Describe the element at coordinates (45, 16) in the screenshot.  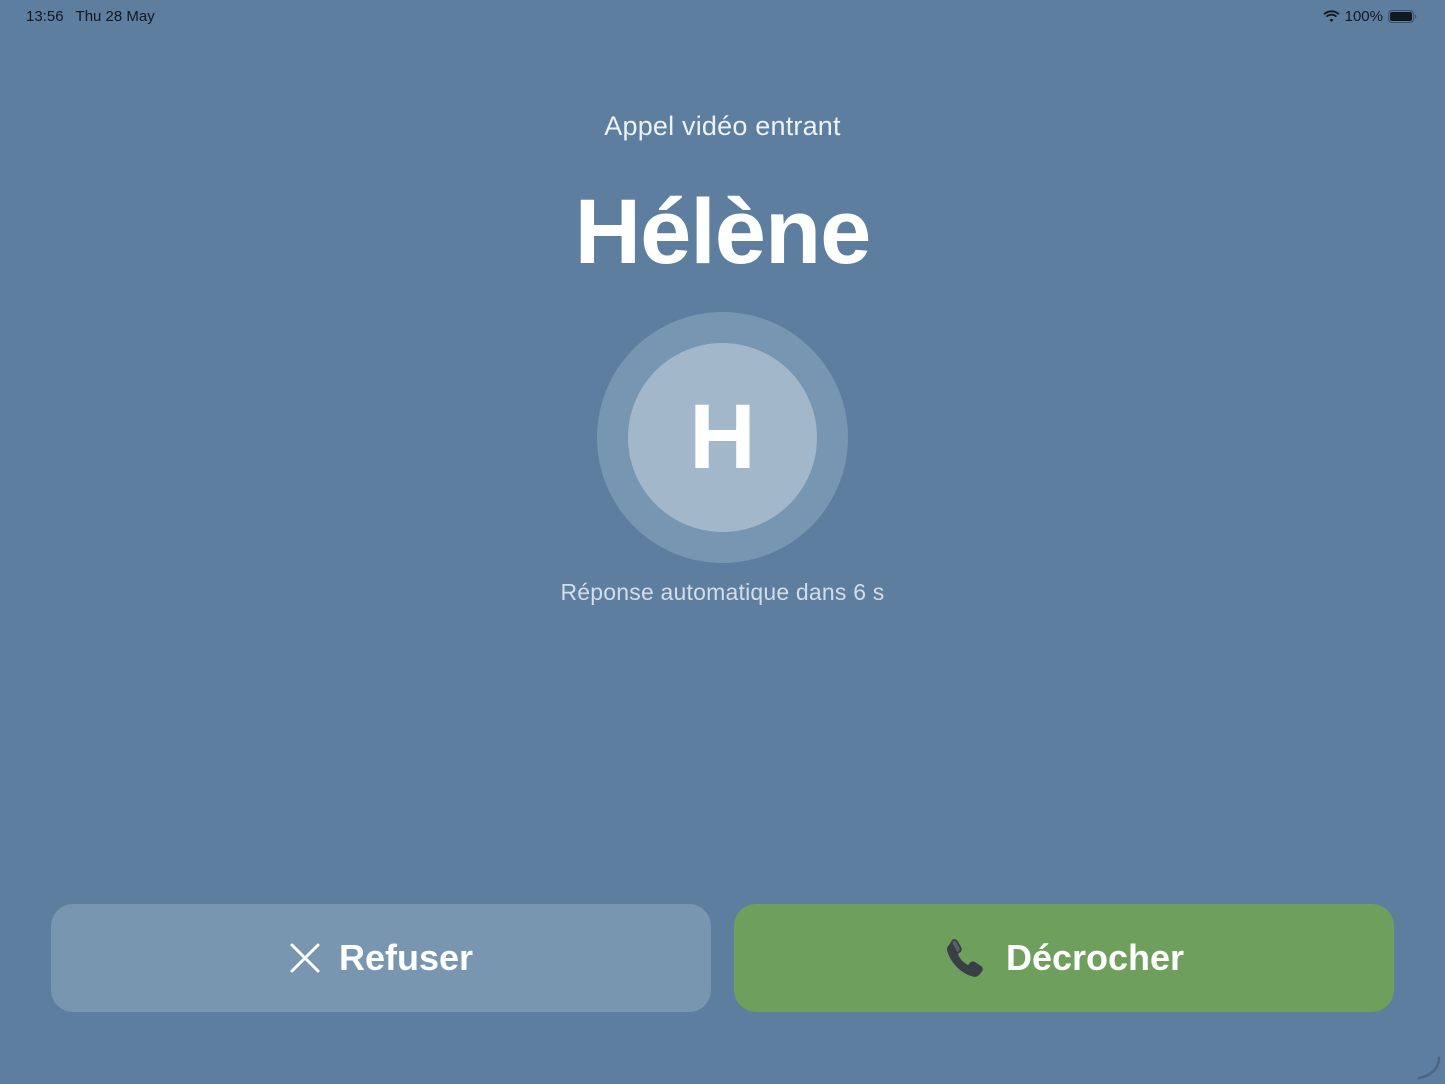
I see `status-time: 13:56` at that location.